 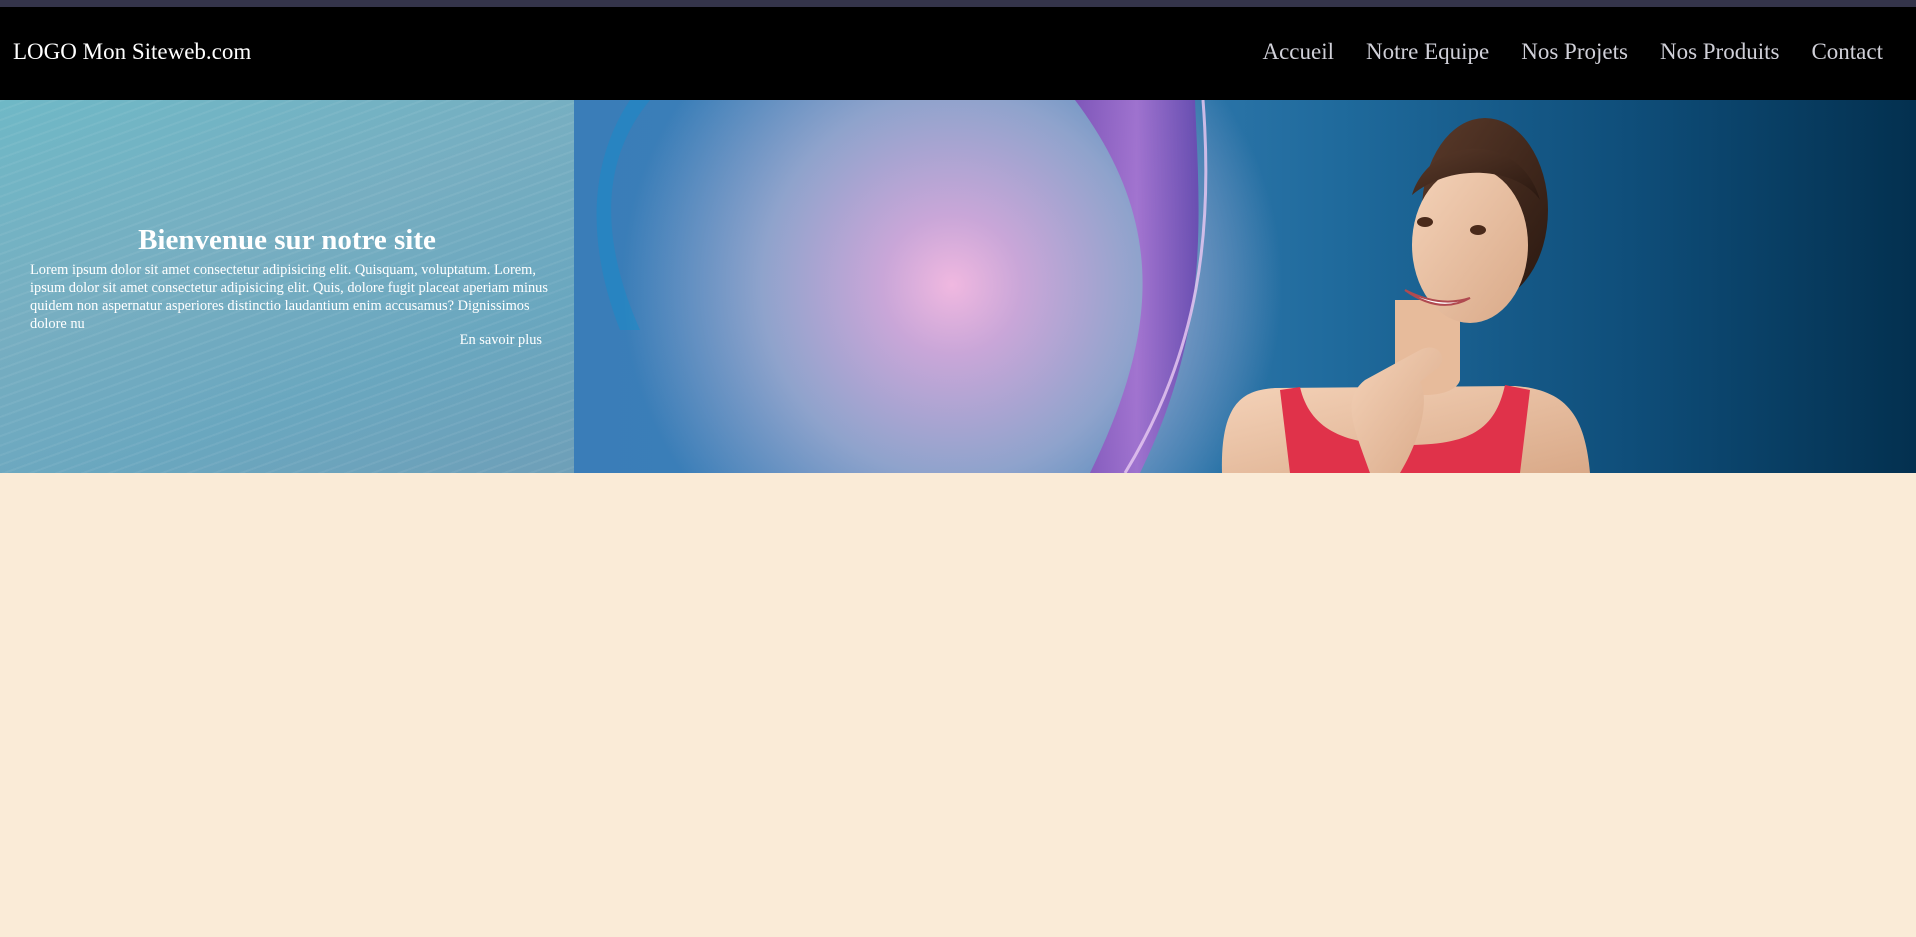 I want to click on nav-link-home: Accueil, so click(x=1298, y=52).